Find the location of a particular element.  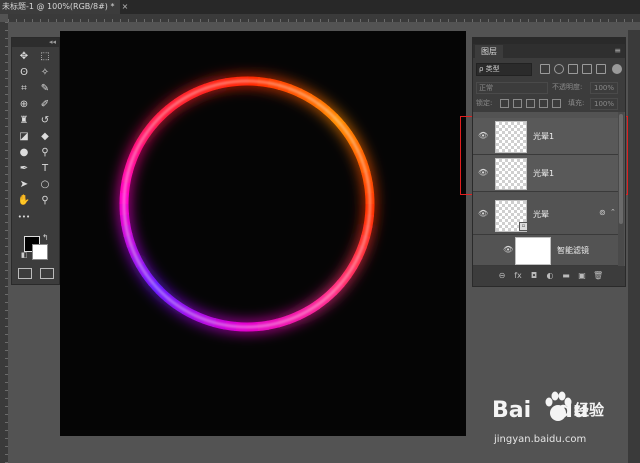

watermark-url: jingyan.baidu.com is located at coordinates (540, 439).